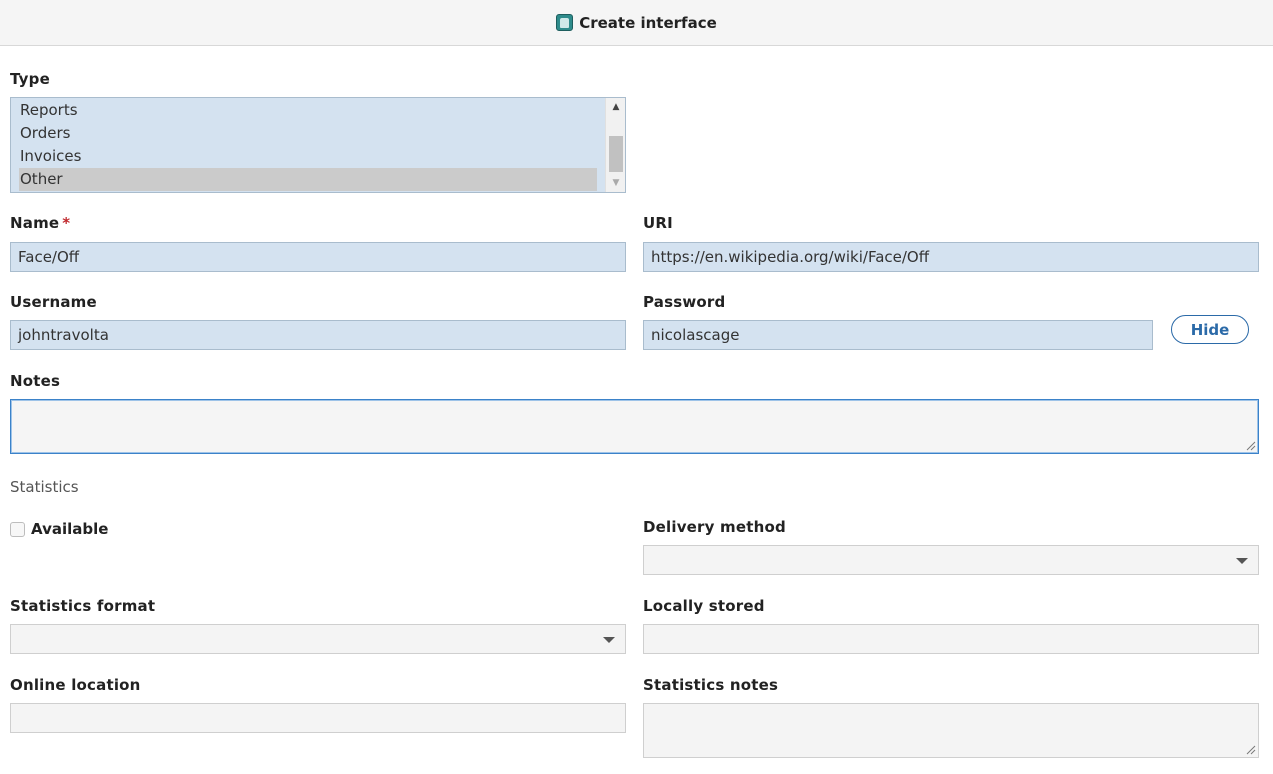 The image size is (1273, 774). Describe the element at coordinates (53, 302) in the screenshot. I see `username-label: Username` at that location.